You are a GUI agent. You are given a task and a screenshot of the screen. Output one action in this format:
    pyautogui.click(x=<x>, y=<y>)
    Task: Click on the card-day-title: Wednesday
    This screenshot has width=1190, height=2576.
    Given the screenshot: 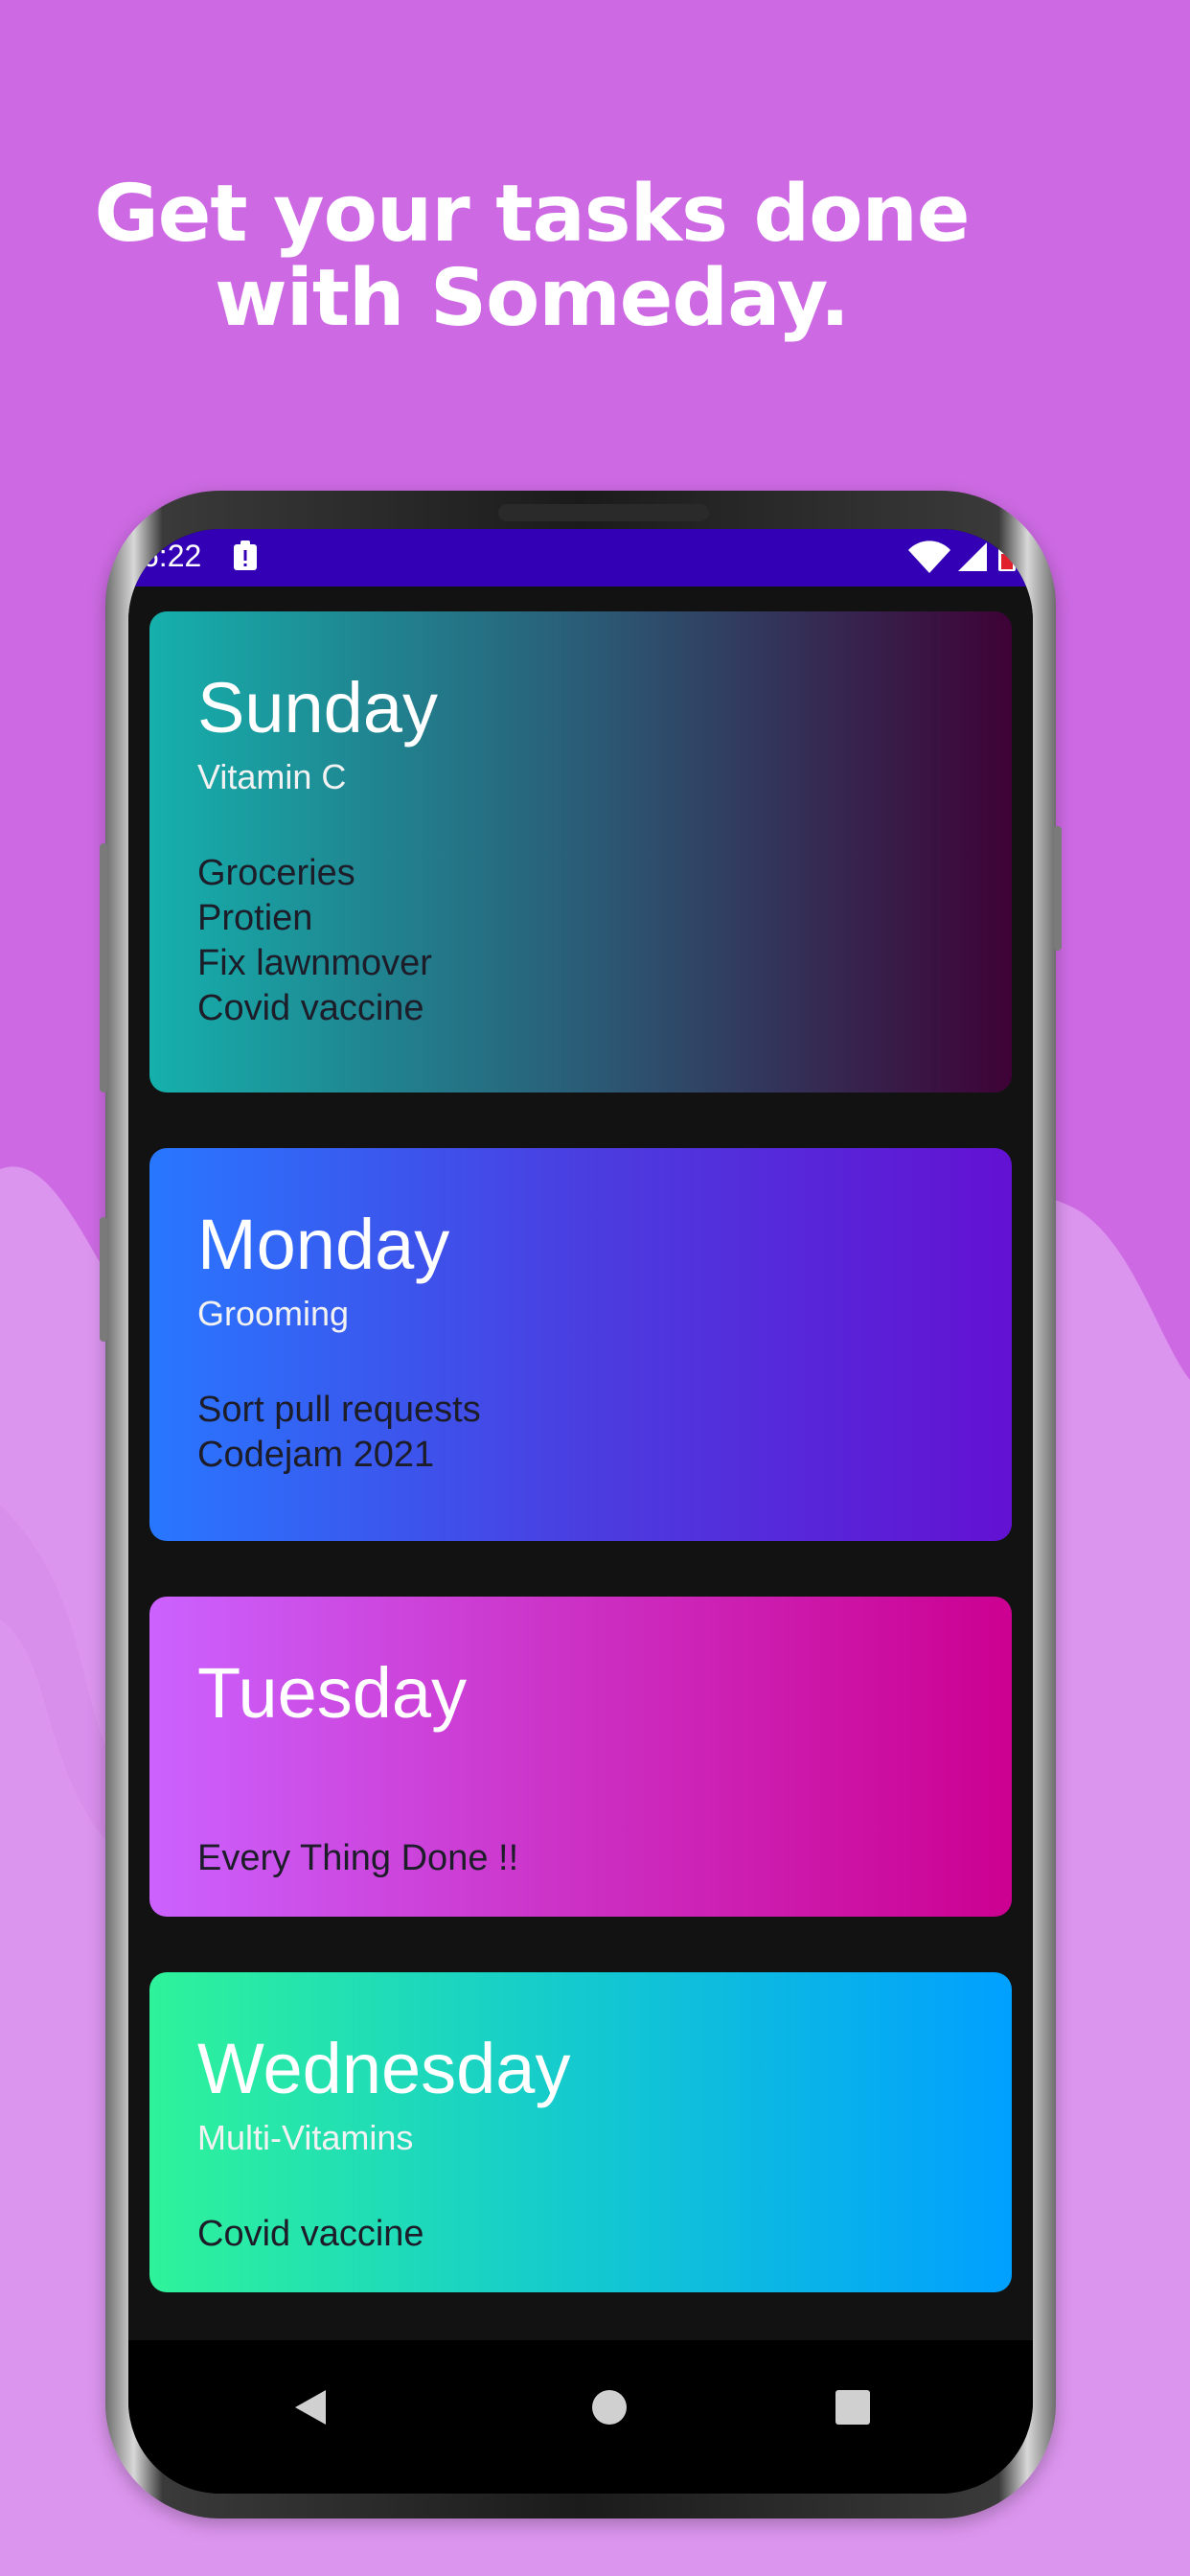 What is the action you would take?
    pyautogui.click(x=384, y=2068)
    